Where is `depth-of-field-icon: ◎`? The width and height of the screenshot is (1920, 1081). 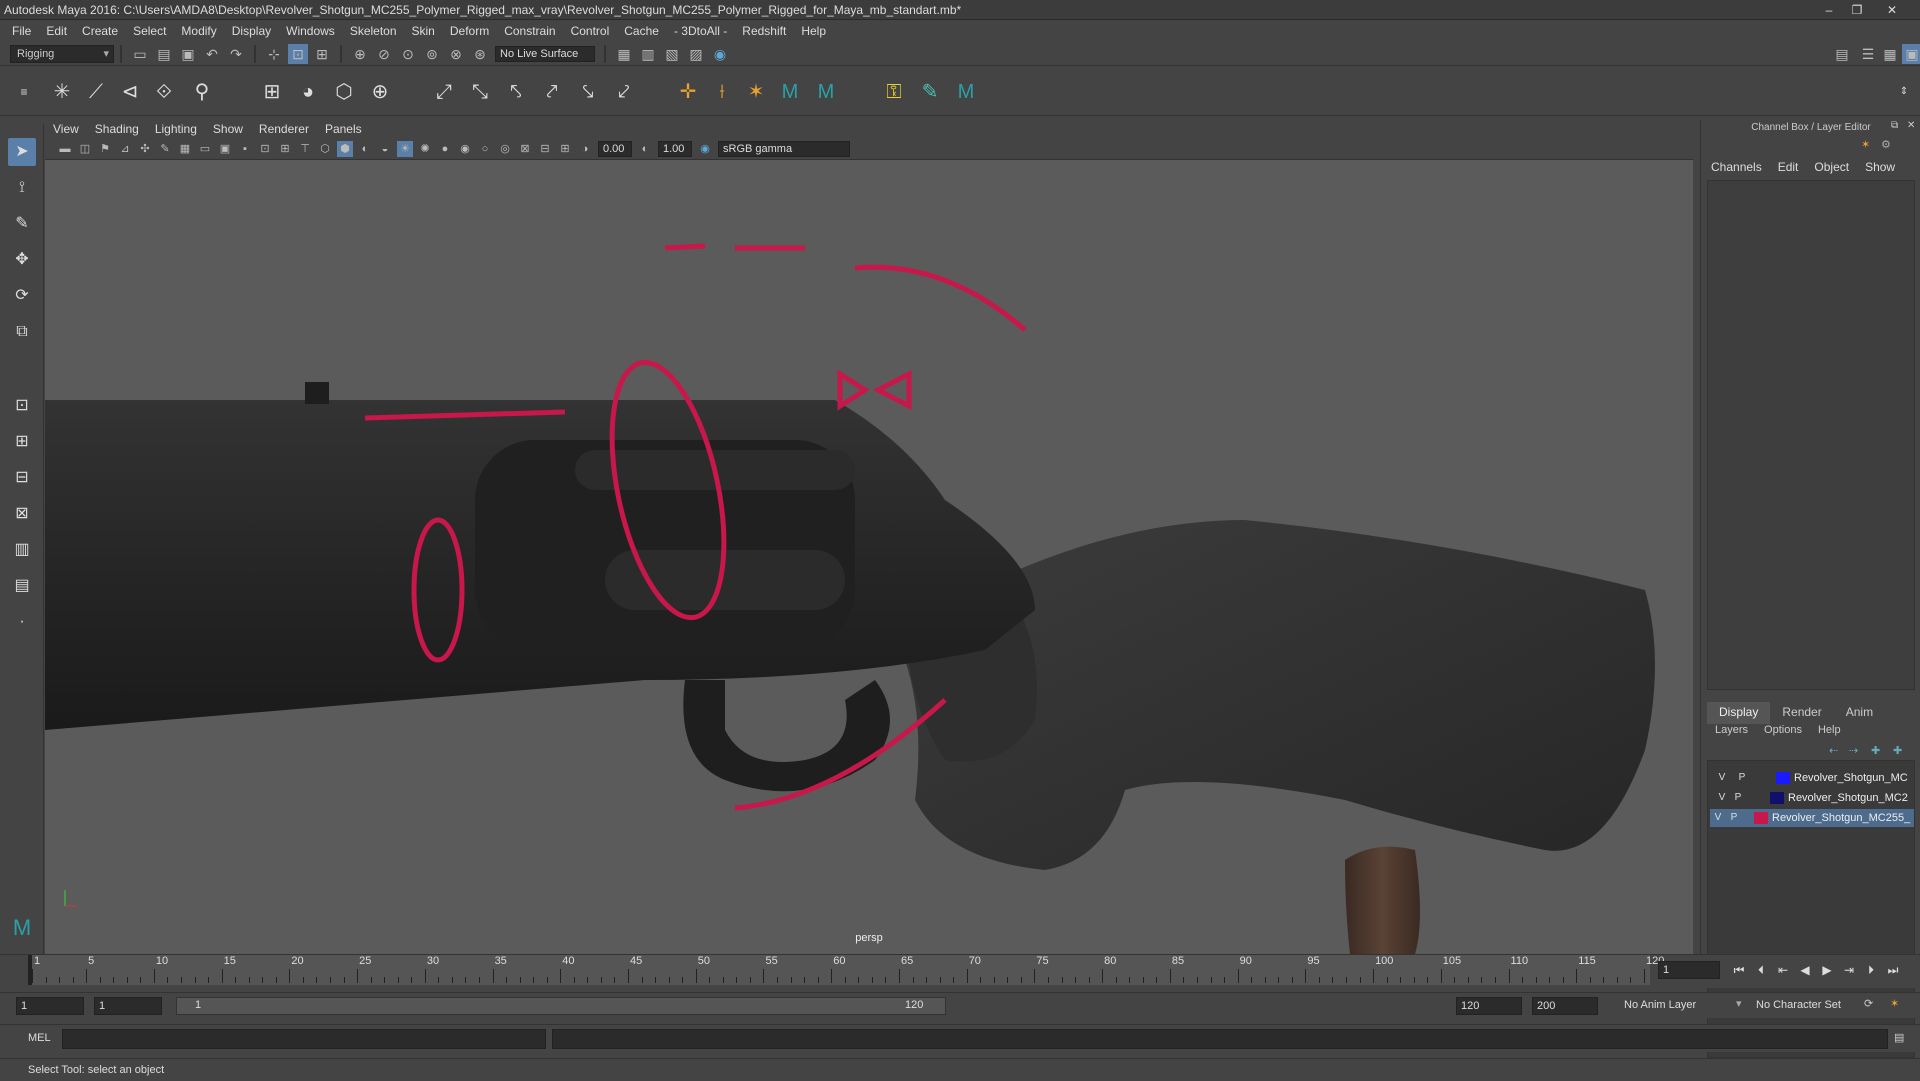
depth-of-field-icon: ◎ is located at coordinates (505, 149).